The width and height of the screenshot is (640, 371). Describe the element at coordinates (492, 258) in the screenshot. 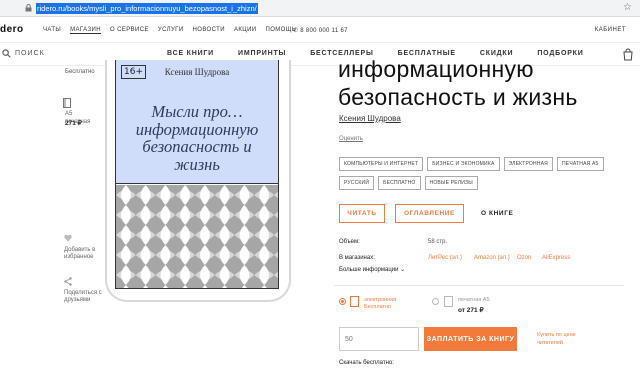

I see `store-link-amazon: Amazon (эл.)` at that location.